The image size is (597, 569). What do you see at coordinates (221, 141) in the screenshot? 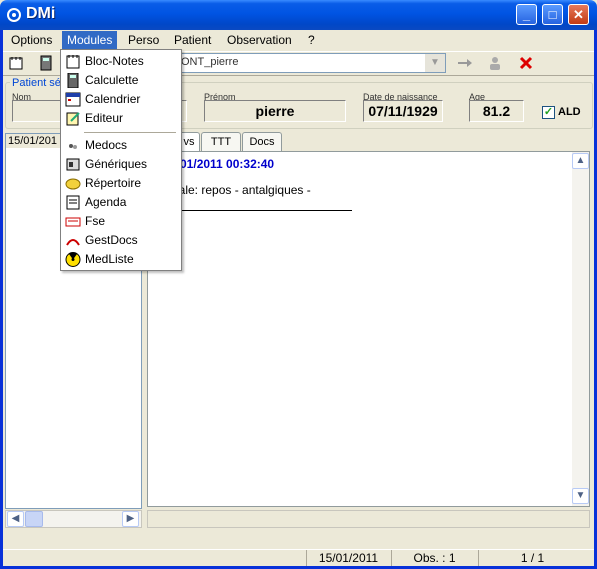
I see `tab-ttt: TTT` at bounding box center [221, 141].